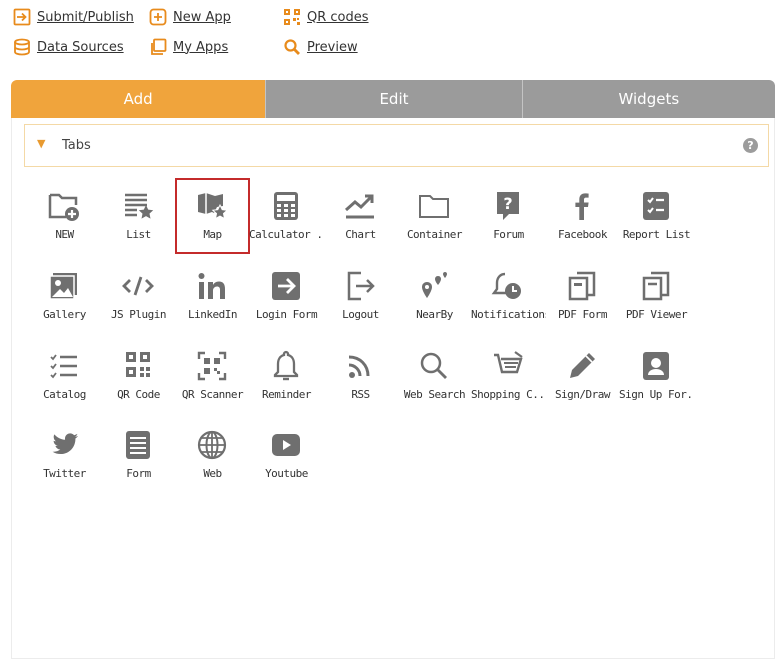 This screenshot has width=775, height=659. What do you see at coordinates (138, 473) in the screenshot?
I see `widget-label: Form` at bounding box center [138, 473].